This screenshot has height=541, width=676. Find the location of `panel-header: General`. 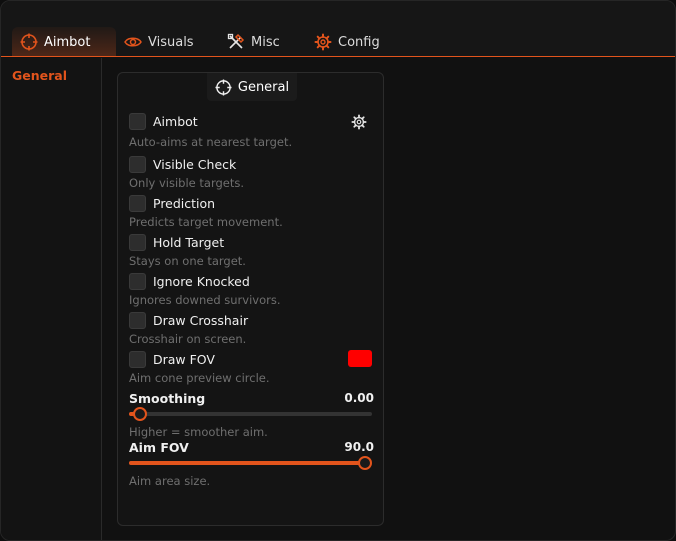

panel-header: General is located at coordinates (252, 87).